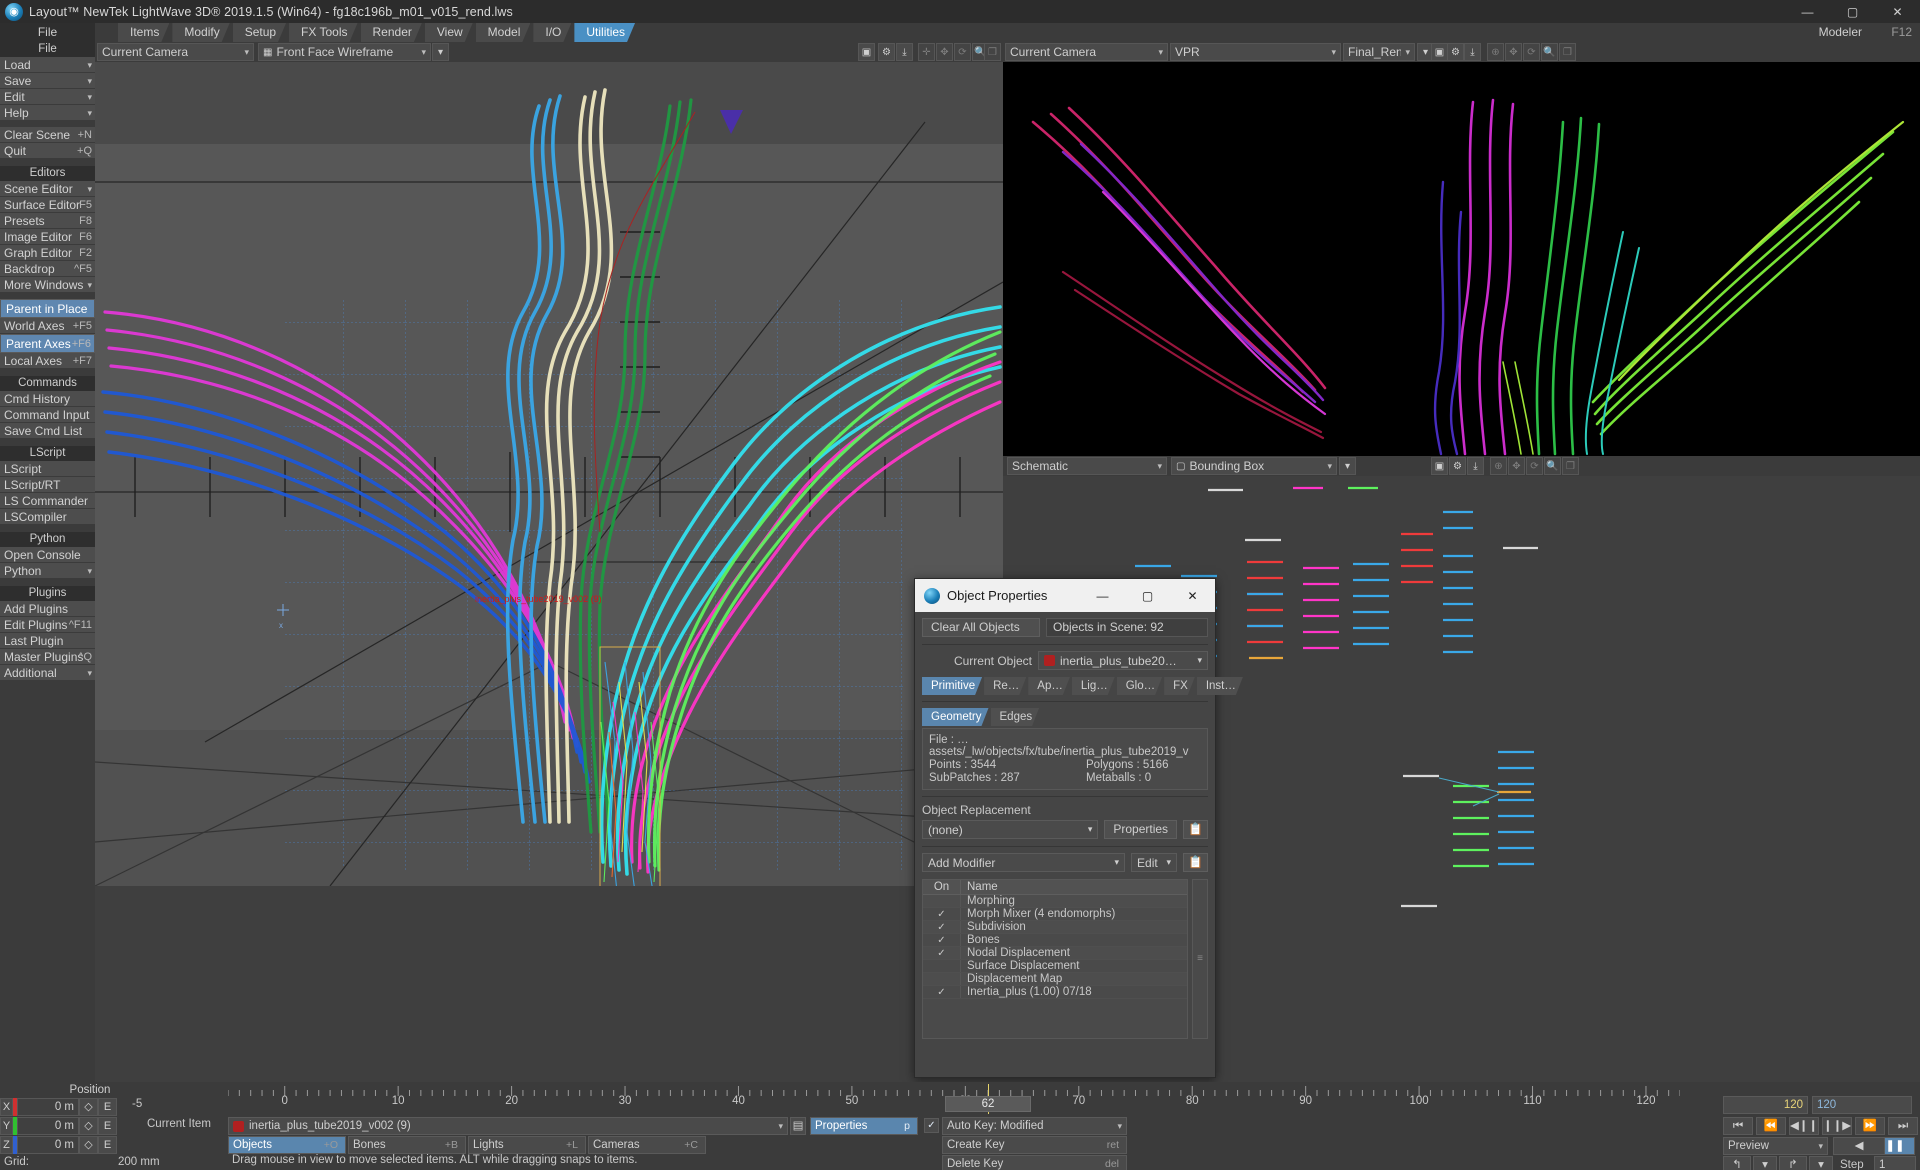  I want to click on render-camera-select: Current Camera ▾, so click(1086, 52).